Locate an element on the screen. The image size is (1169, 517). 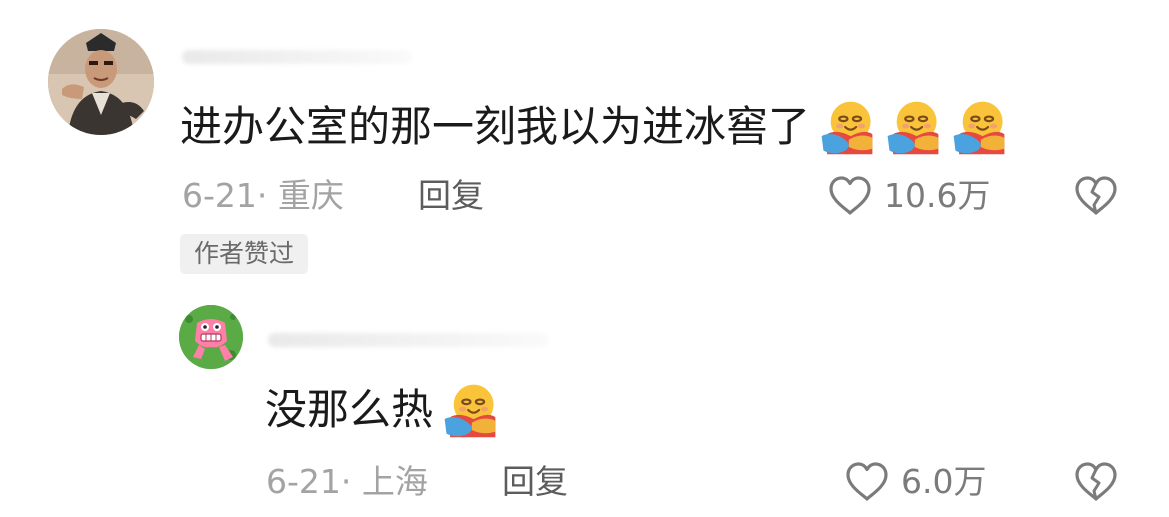
comment-date-location: 6-21· 重庆 is located at coordinates (263, 195).